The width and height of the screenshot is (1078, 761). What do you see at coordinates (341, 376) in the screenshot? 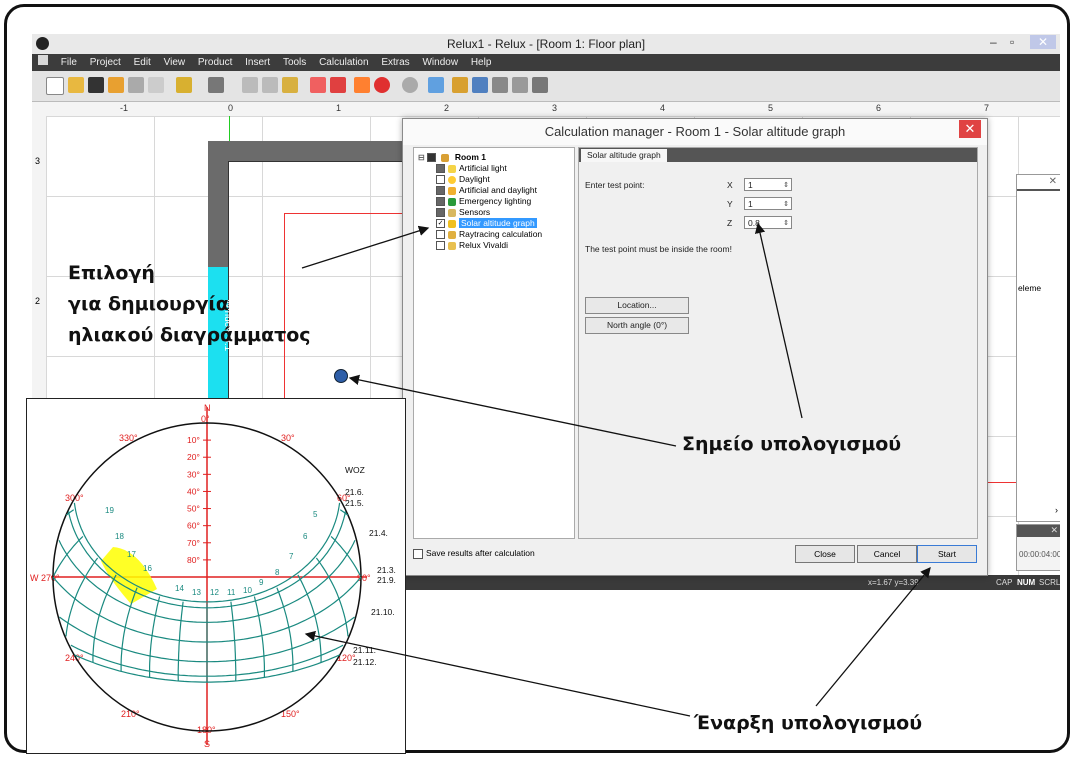
I see `calculation-point-marker` at bounding box center [341, 376].